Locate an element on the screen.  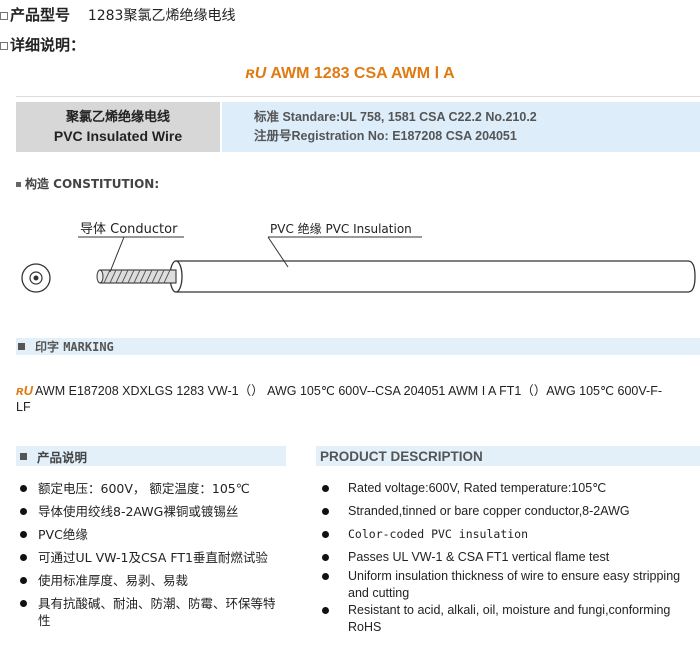
list-item: Color-coded PVC insulation is located at coordinates (501, 534).